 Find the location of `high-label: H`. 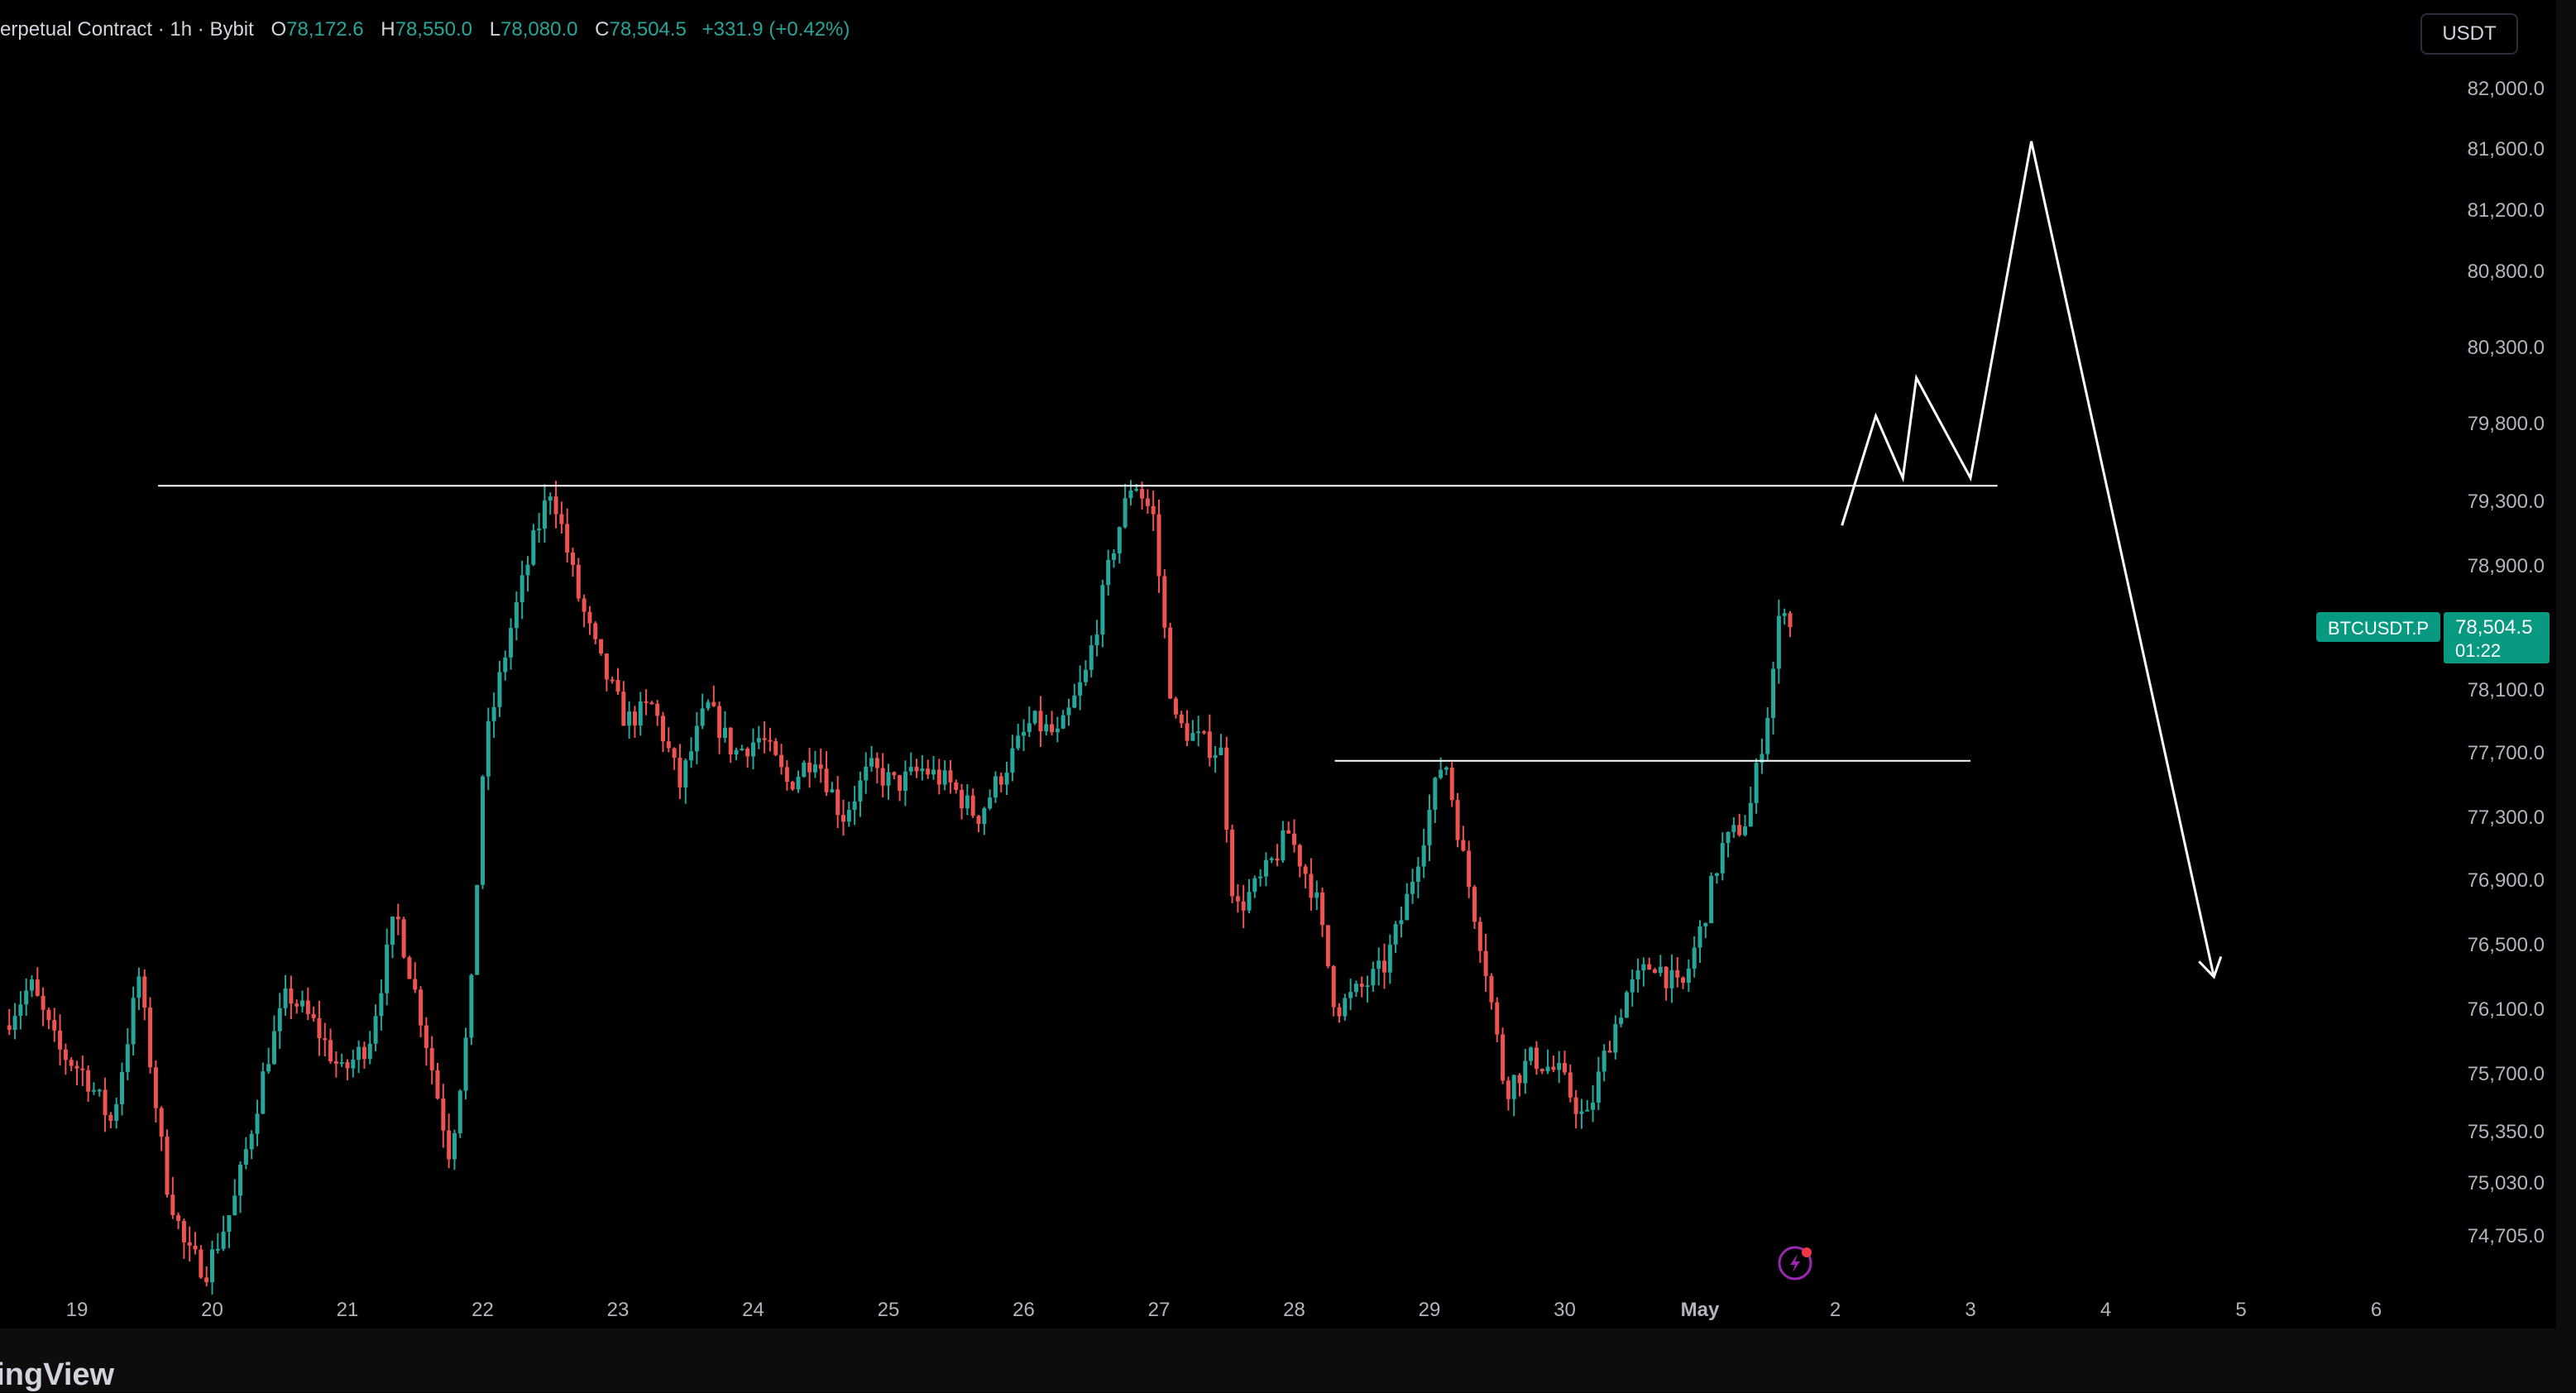

high-label: H is located at coordinates (388, 30).